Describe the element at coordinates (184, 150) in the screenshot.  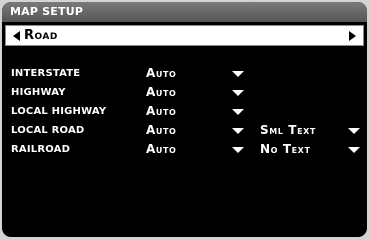
I see `setting-row-railroad: RAILROAD Auto No Text` at that location.